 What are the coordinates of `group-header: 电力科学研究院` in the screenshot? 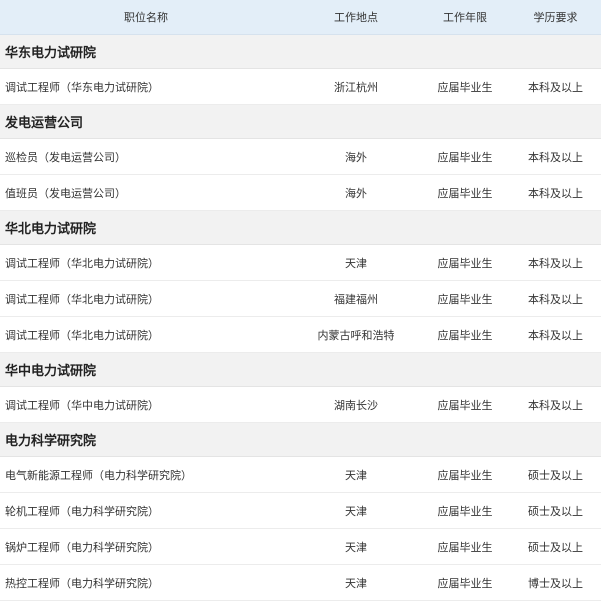 It's located at (300, 440).